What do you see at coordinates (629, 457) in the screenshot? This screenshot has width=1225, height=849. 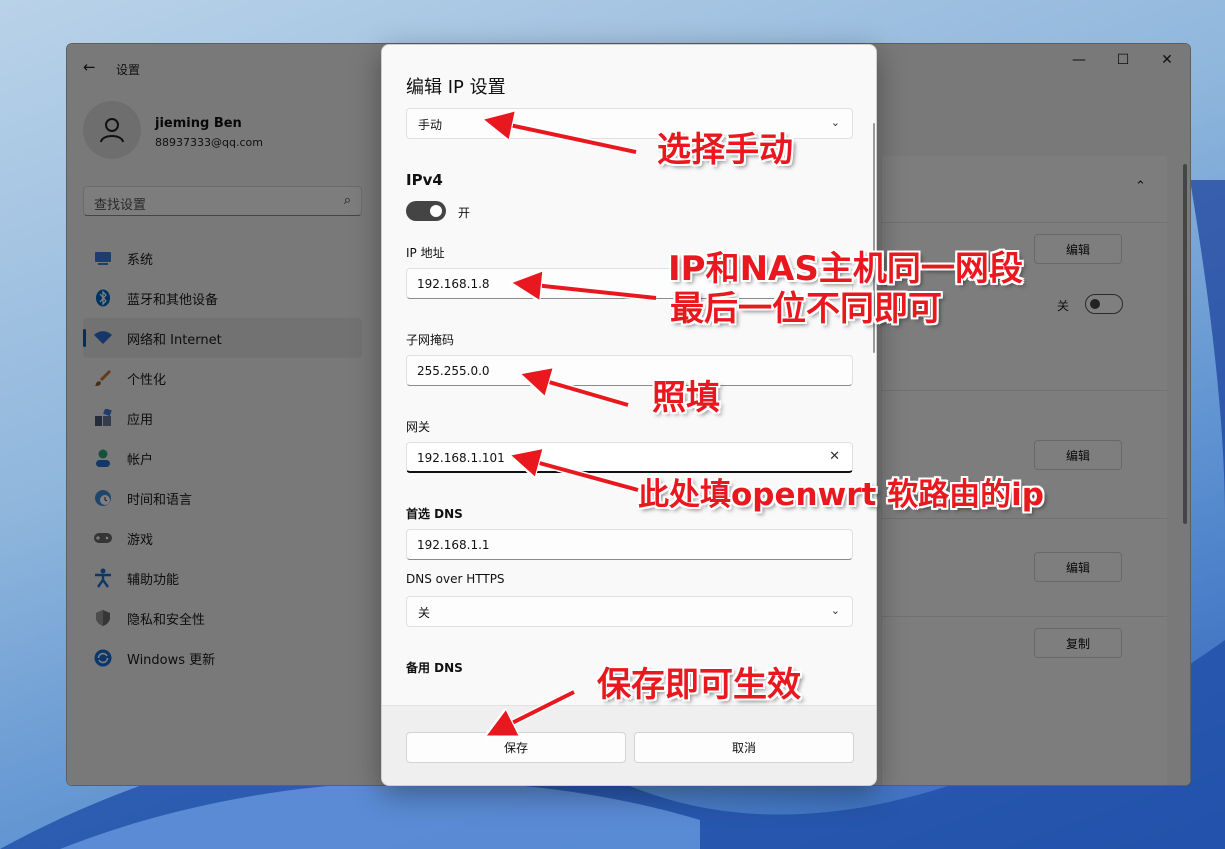 I see `gateway-input: 192.168.1.101 ✕` at bounding box center [629, 457].